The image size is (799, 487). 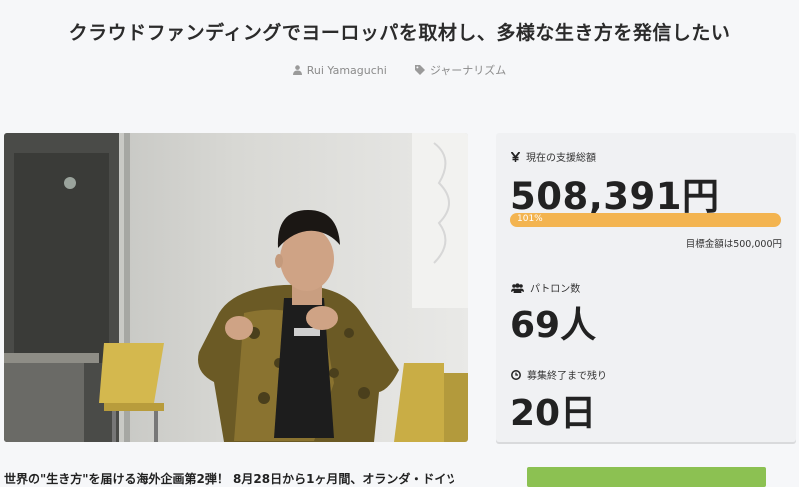 What do you see at coordinates (555, 289) in the screenshot?
I see `patrons-label: パトロン数` at bounding box center [555, 289].